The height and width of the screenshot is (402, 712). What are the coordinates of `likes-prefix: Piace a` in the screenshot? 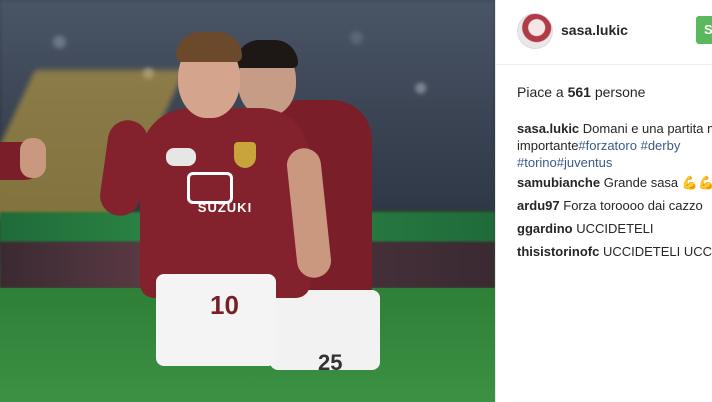 It's located at (540, 92).